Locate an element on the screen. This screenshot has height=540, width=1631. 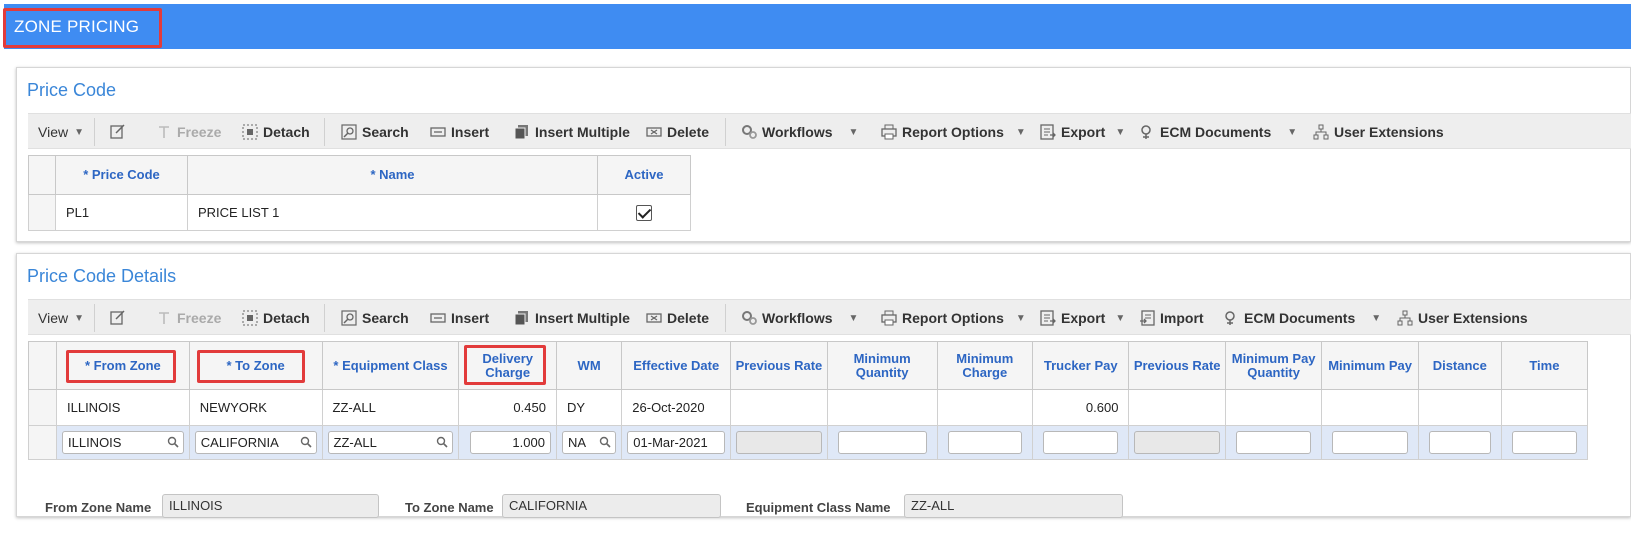
column-header-minimum-pay: Minimum Pay is located at coordinates (1370, 365).